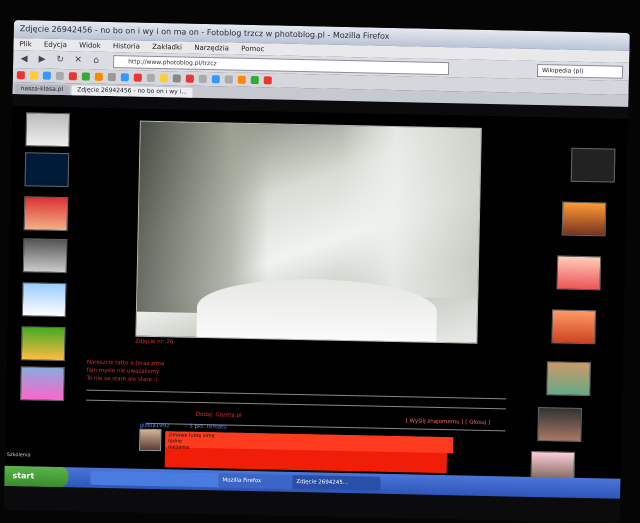  Describe the element at coordinates (257, 481) in the screenshot. I see `taskbar-item: Mozilla Firefox` at that location.